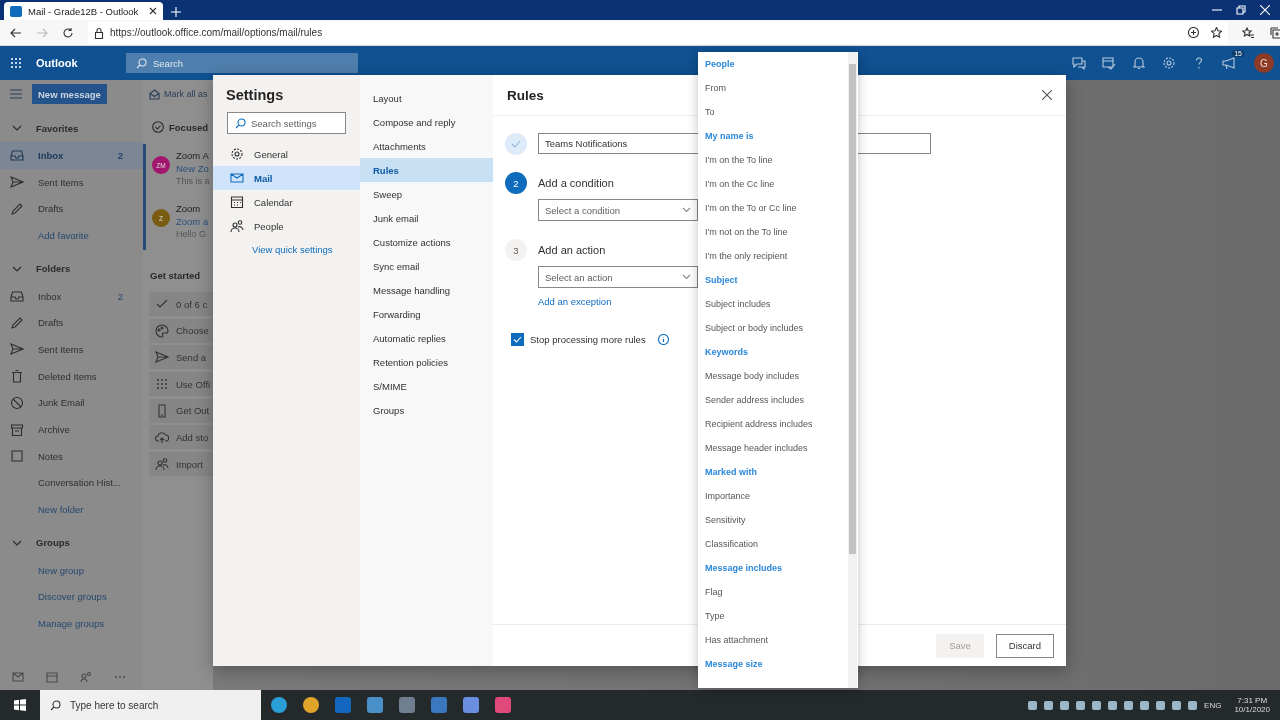 The image size is (1280, 720). Describe the element at coordinates (426, 410) in the screenshot. I see `settings-subcategory: Groups` at that location.